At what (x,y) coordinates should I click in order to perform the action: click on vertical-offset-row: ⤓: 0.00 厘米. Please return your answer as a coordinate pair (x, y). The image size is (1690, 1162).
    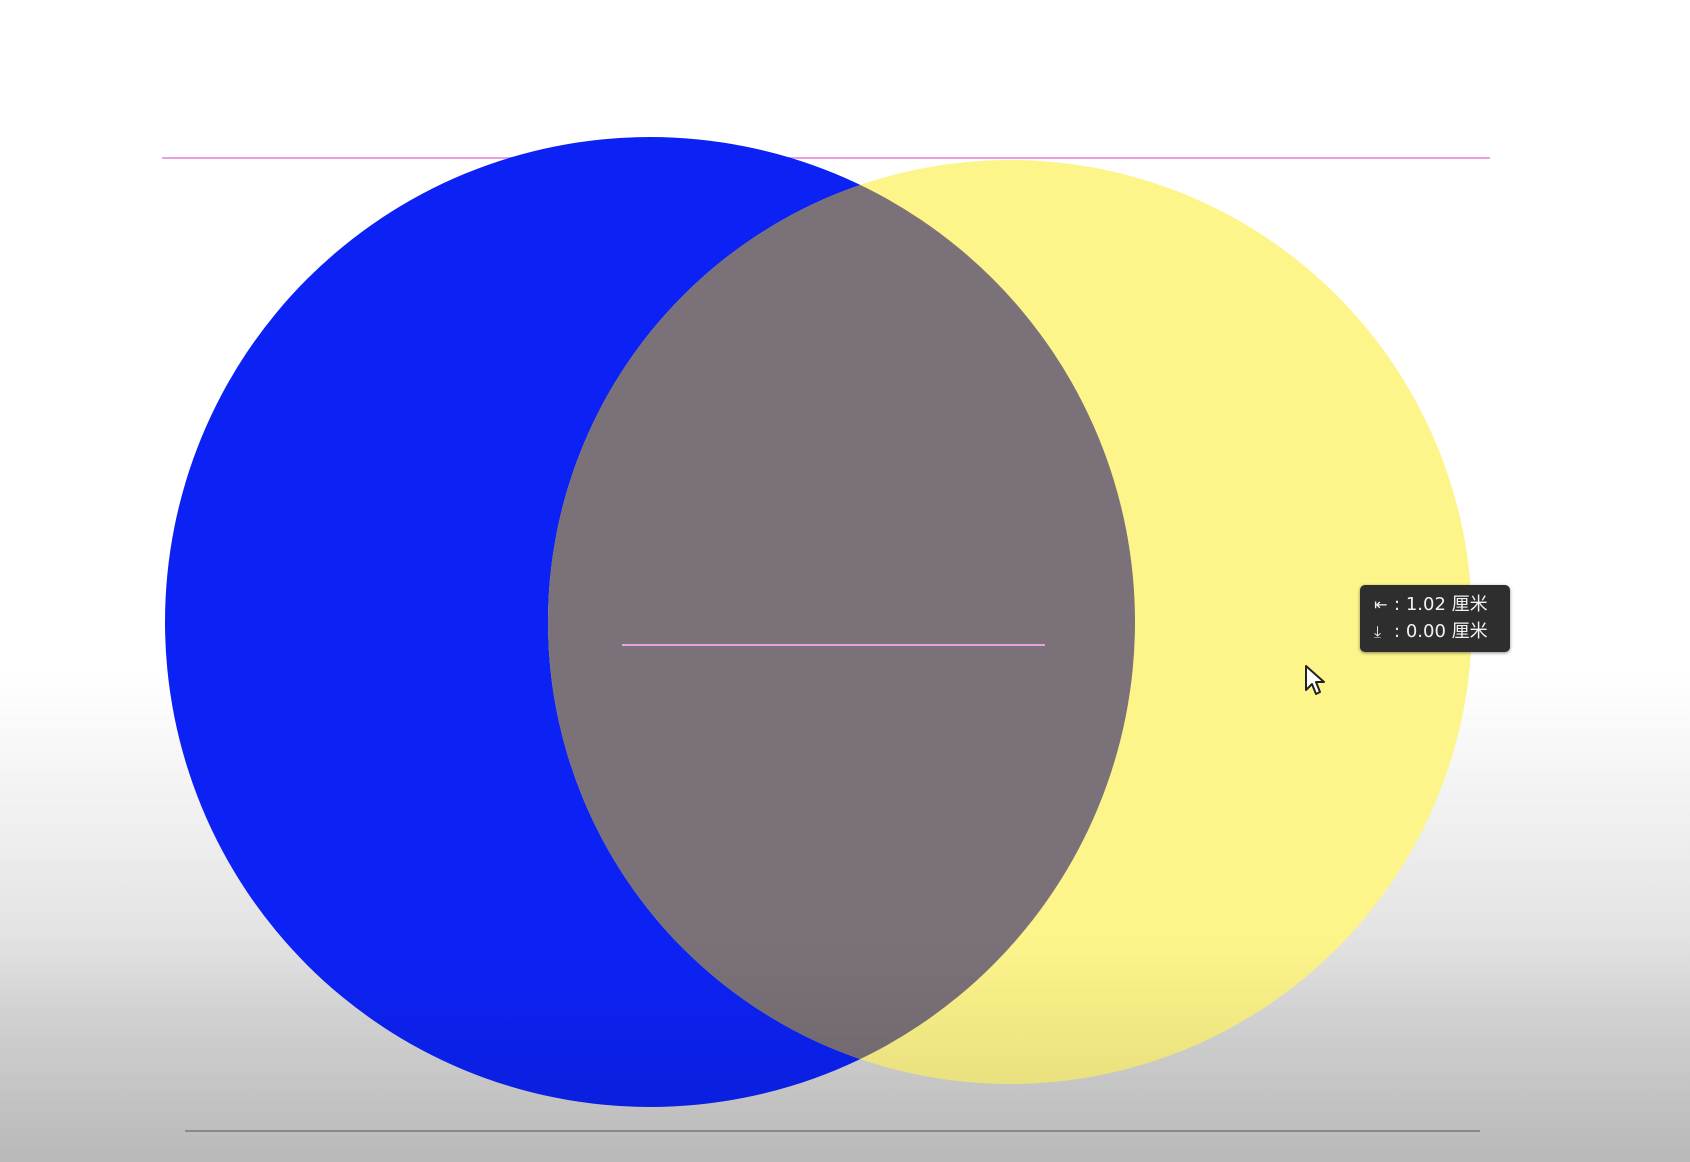
    Looking at the image, I should click on (1442, 631).